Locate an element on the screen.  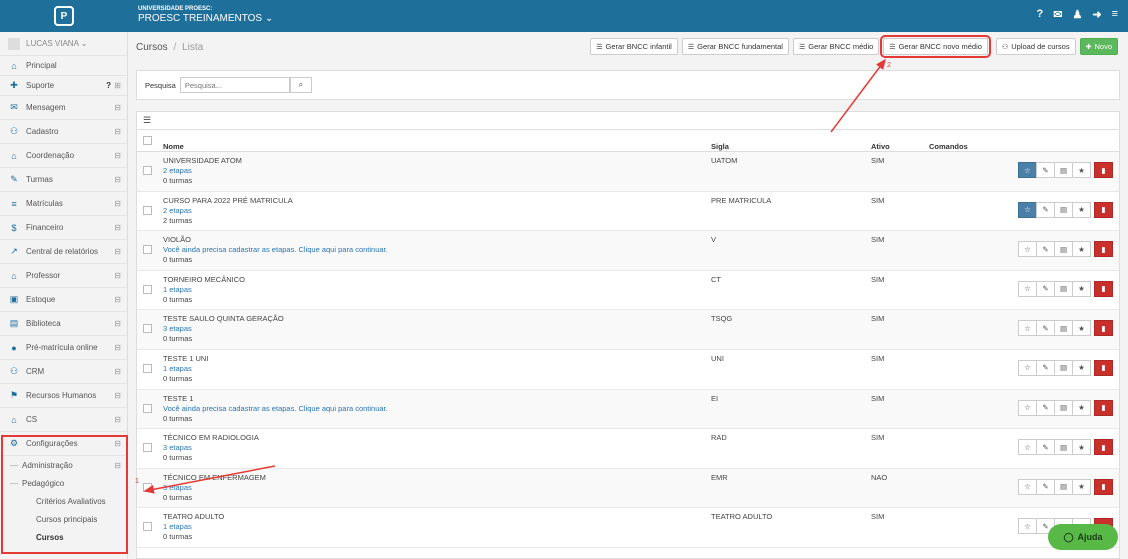
sidebar-item-15: ⌂ CS ⊟ is located at coordinates (63, 420).